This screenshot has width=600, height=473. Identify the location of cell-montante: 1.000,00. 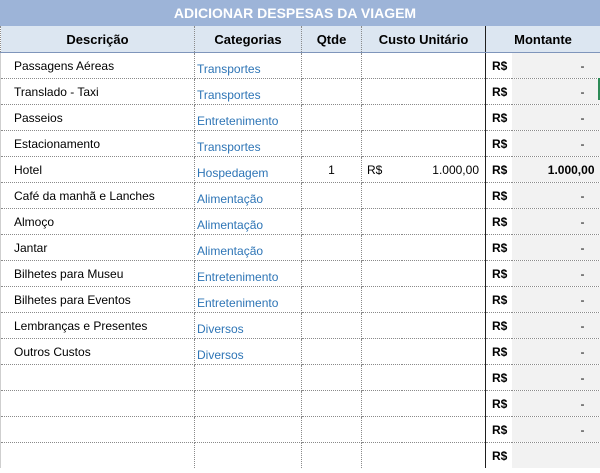
(555, 169).